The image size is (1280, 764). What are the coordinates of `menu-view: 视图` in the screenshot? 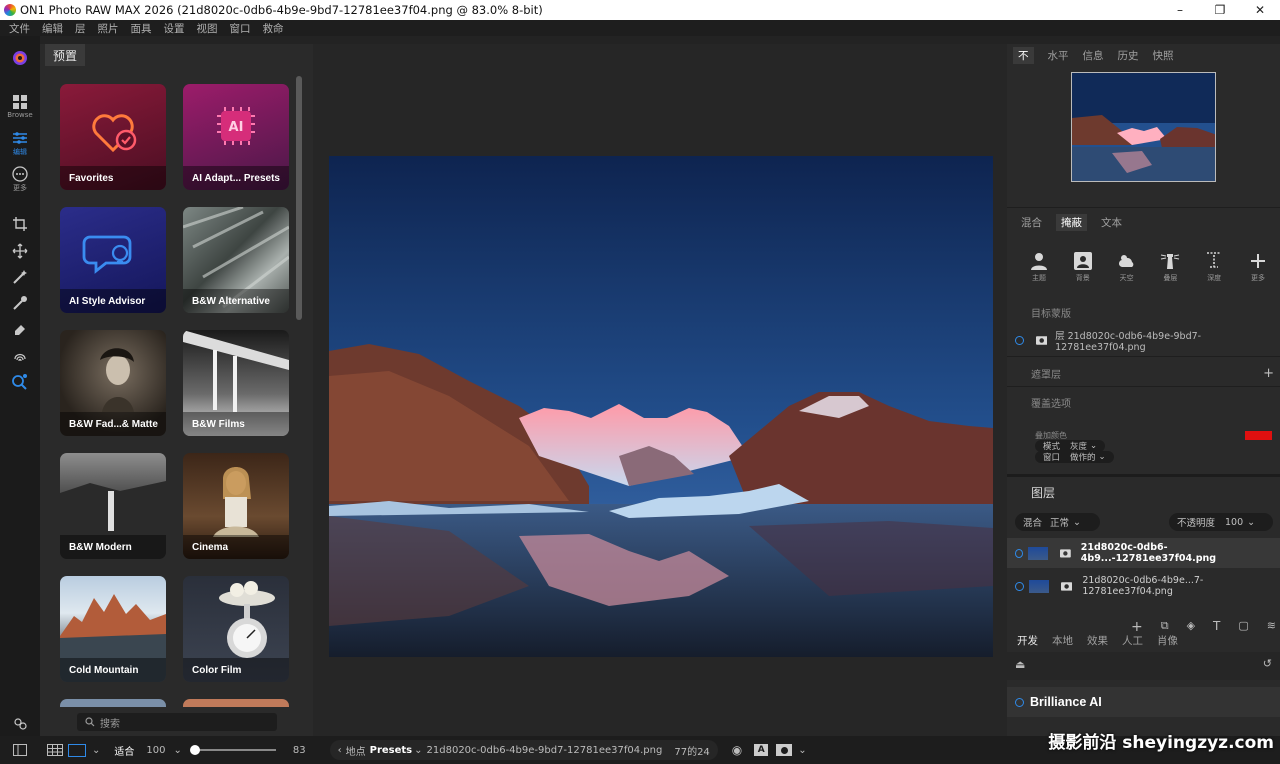 It's located at (207, 28).